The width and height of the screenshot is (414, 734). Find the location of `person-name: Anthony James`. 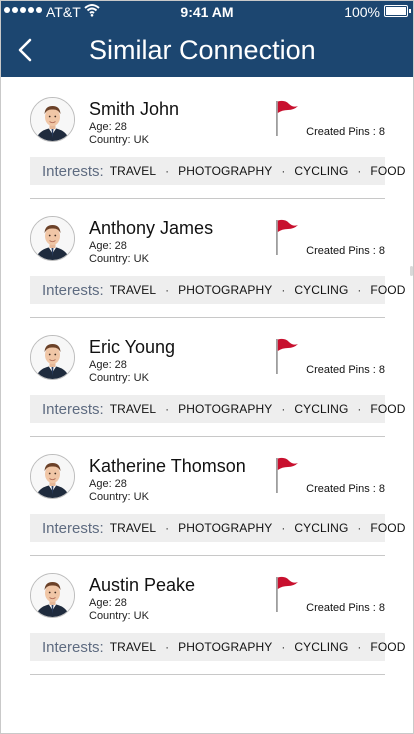

person-name: Anthony James is located at coordinates (151, 228).